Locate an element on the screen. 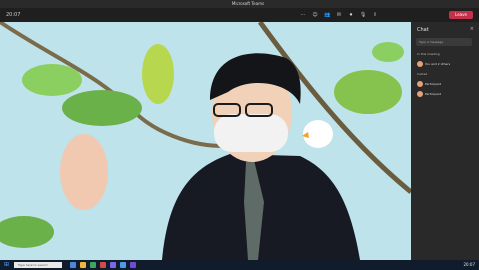 The image size is (479, 270). react-icon: ☺ is located at coordinates (315, 15).